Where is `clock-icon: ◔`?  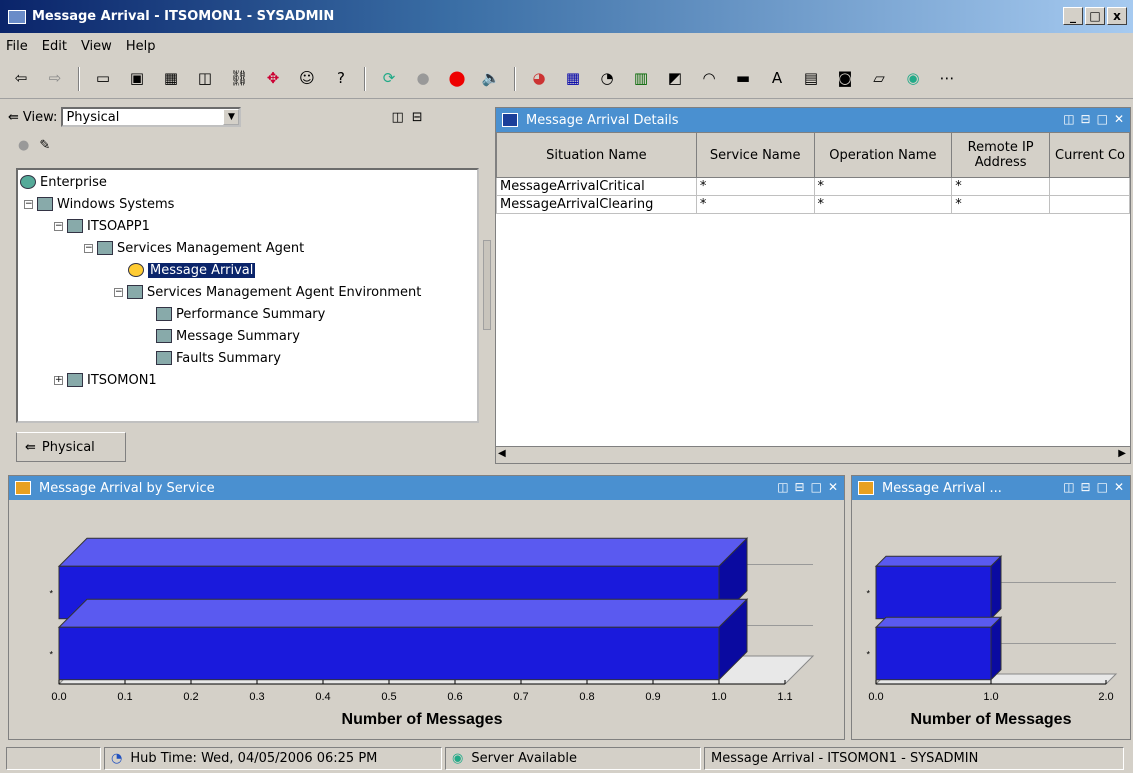
clock-icon: ◔ is located at coordinates (117, 758).